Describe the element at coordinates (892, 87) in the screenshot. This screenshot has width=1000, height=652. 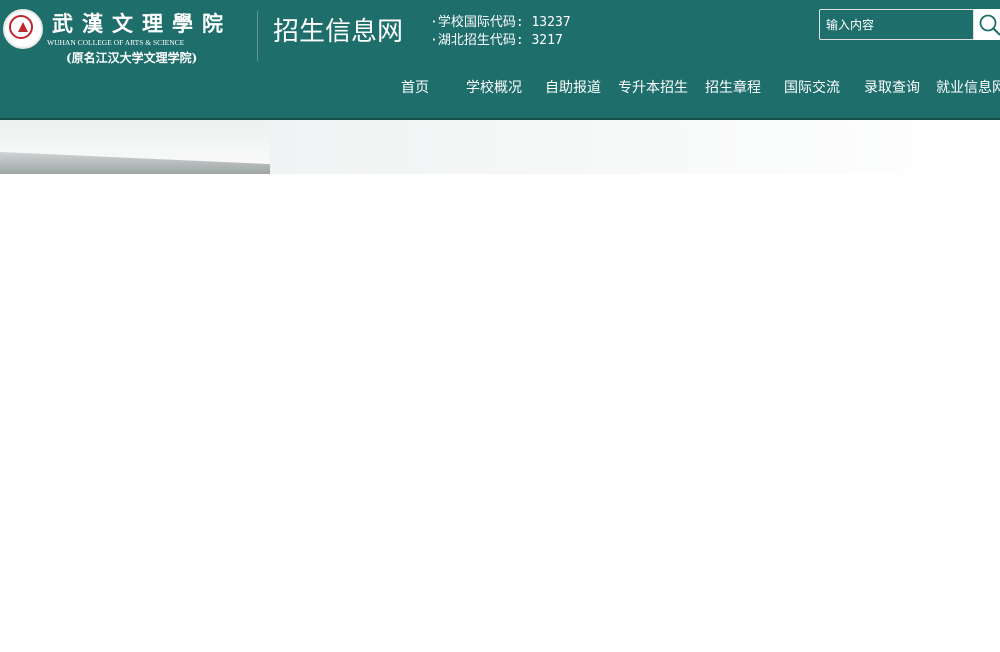
I see `nav-admission-query: 录取查询` at that location.